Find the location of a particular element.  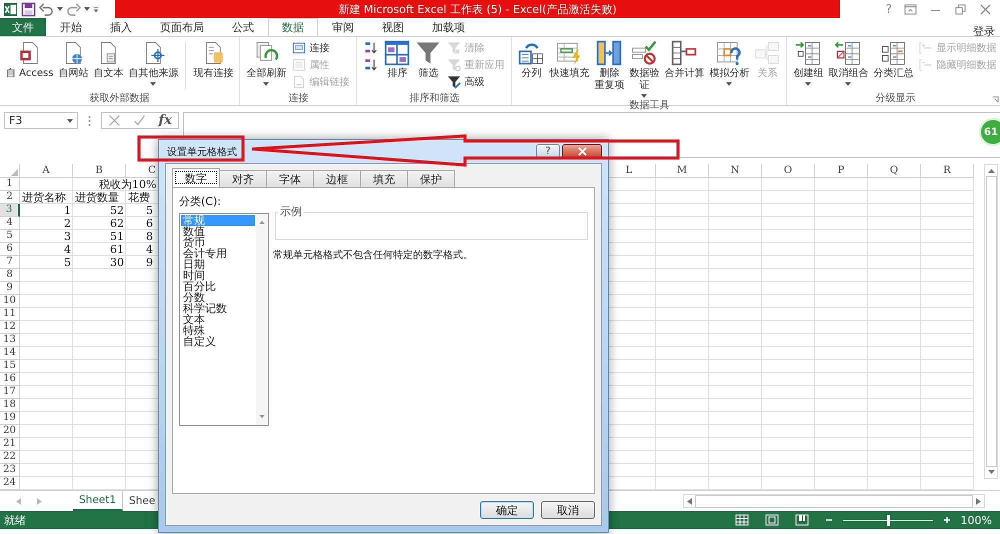

scroll-down-icon is located at coordinates (991, 472).